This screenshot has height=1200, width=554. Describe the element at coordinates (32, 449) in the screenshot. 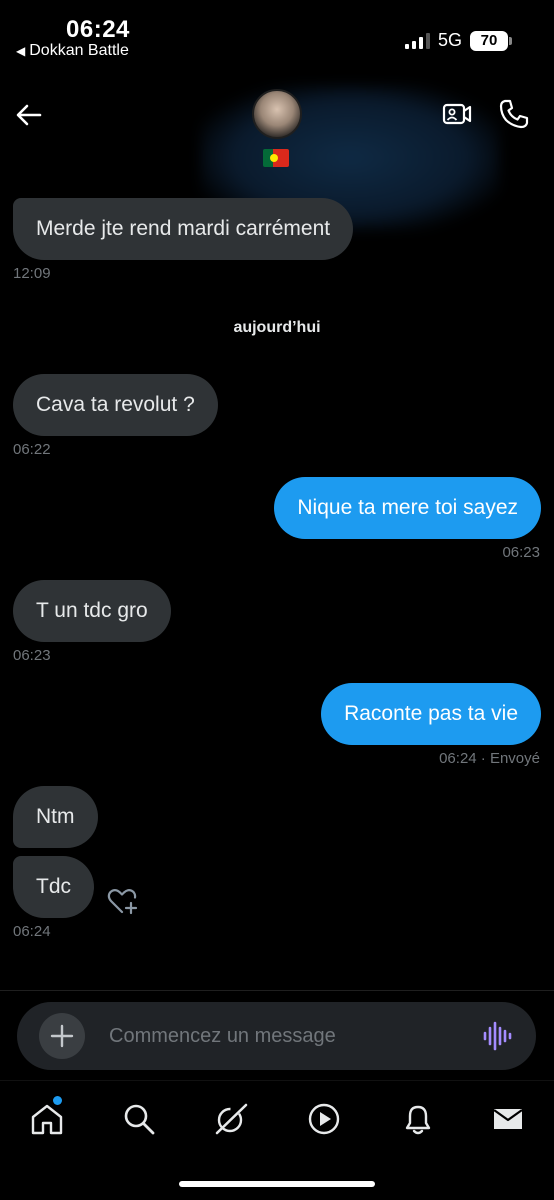

I see `message-timestamp: 06:22` at that location.